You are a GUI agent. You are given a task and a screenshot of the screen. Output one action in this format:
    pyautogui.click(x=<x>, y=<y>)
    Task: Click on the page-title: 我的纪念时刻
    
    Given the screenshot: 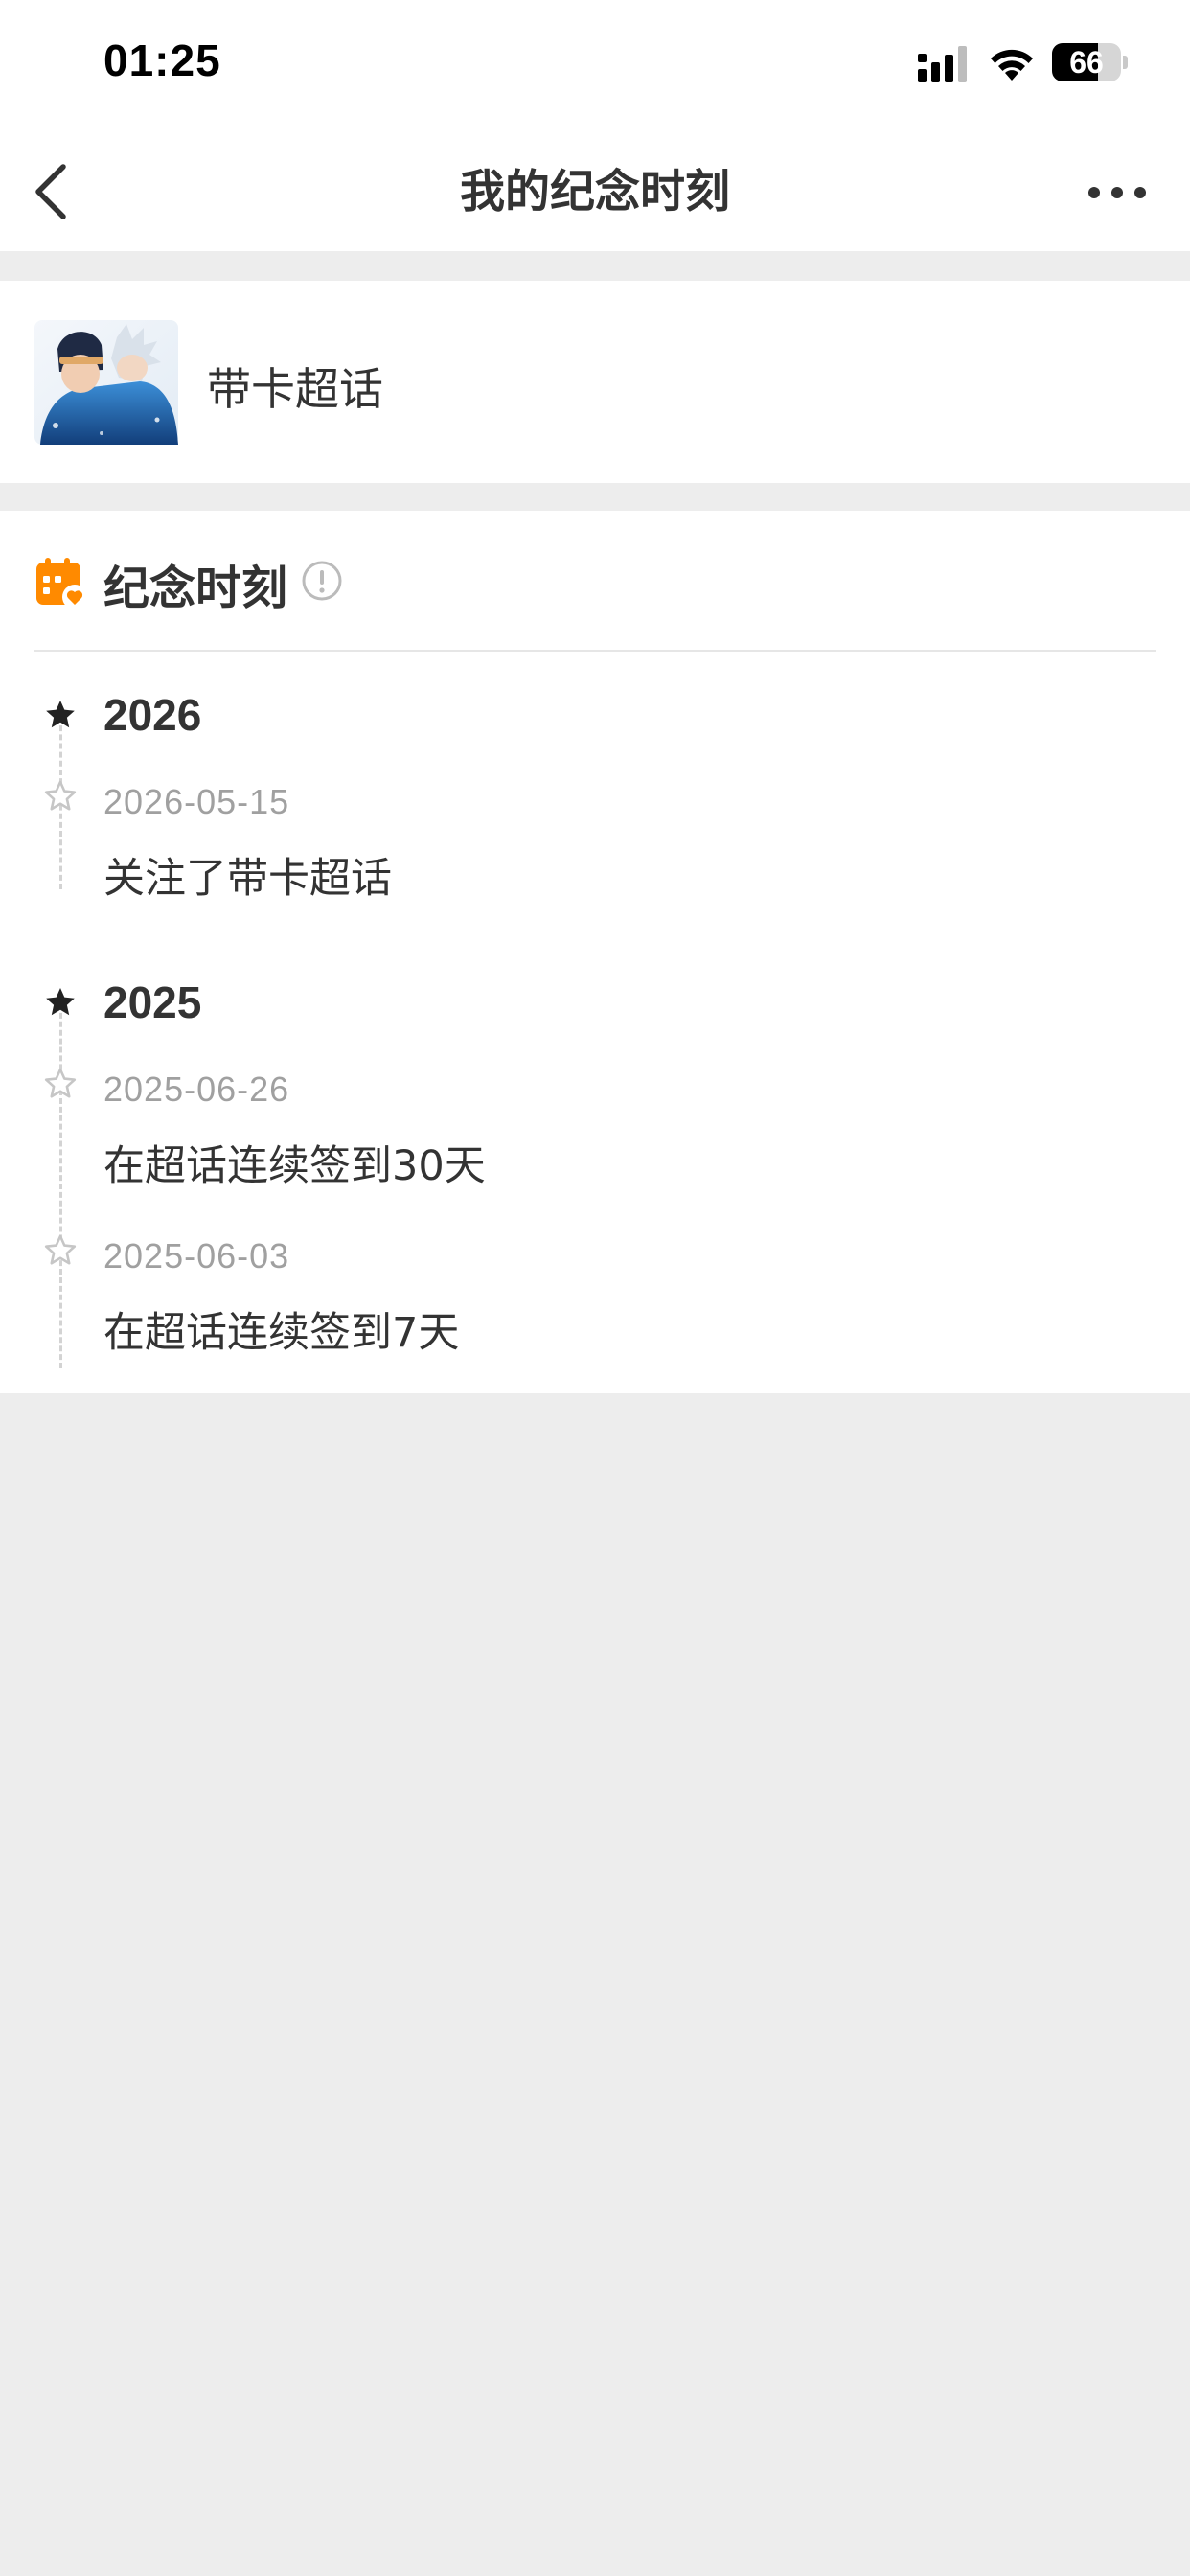 What is the action you would take?
    pyautogui.click(x=595, y=192)
    